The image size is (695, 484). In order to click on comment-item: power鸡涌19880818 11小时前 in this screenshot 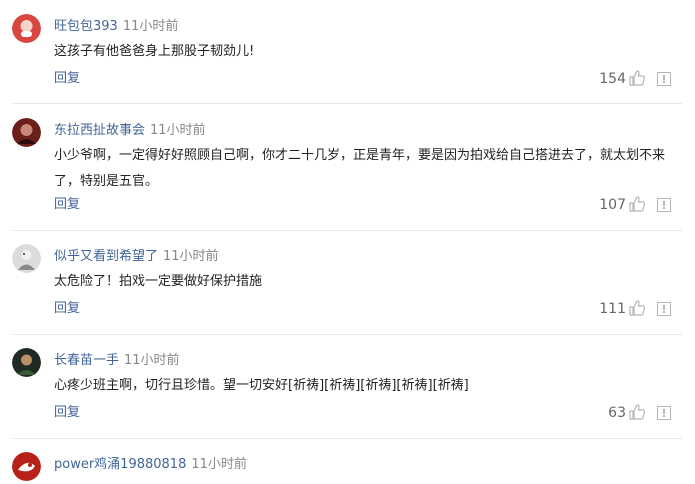, I will do `click(347, 468)`.